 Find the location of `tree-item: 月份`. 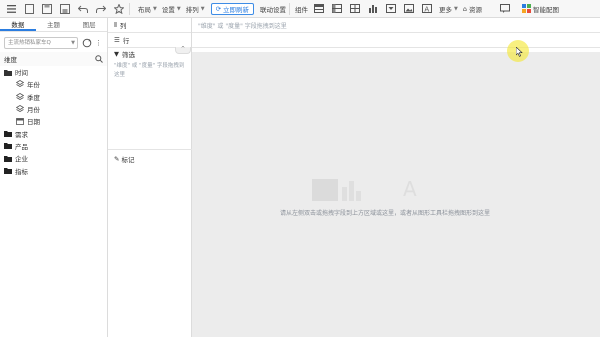

tree-item: 月份 is located at coordinates (61, 109).